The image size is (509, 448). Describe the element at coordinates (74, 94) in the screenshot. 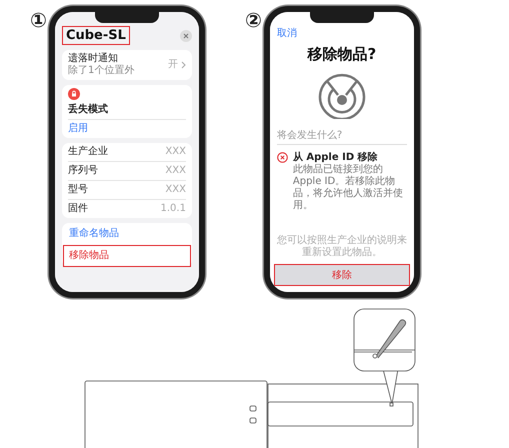

I see `lock-icon` at that location.